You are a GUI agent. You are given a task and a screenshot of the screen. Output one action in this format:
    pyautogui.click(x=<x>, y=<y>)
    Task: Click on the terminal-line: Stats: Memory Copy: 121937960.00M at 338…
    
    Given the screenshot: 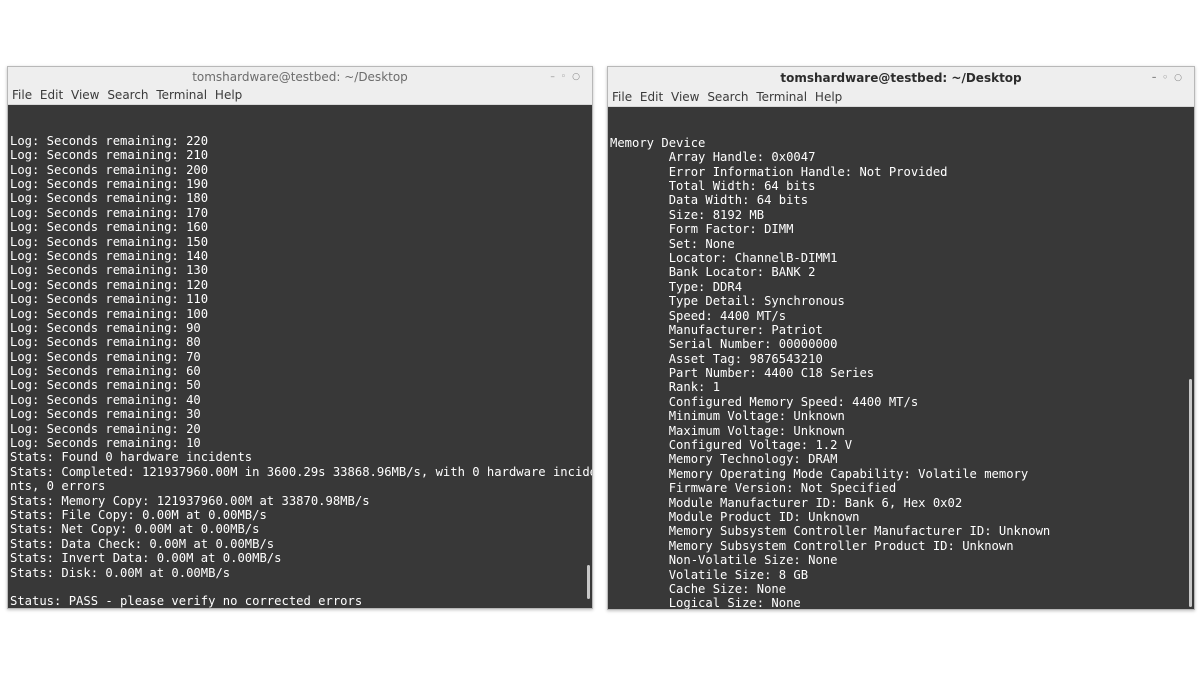 What is the action you would take?
    pyautogui.click(x=190, y=500)
    